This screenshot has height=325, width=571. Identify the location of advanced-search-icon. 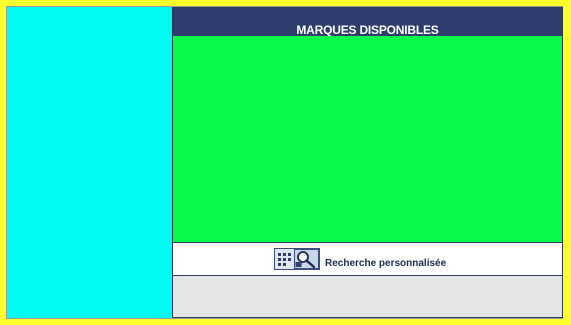
(297, 259).